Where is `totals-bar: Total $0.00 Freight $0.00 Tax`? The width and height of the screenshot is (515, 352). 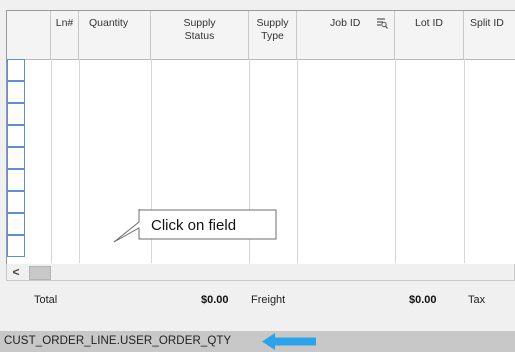
totals-bar: Total $0.00 Freight $0.00 Tax is located at coordinates (257, 300).